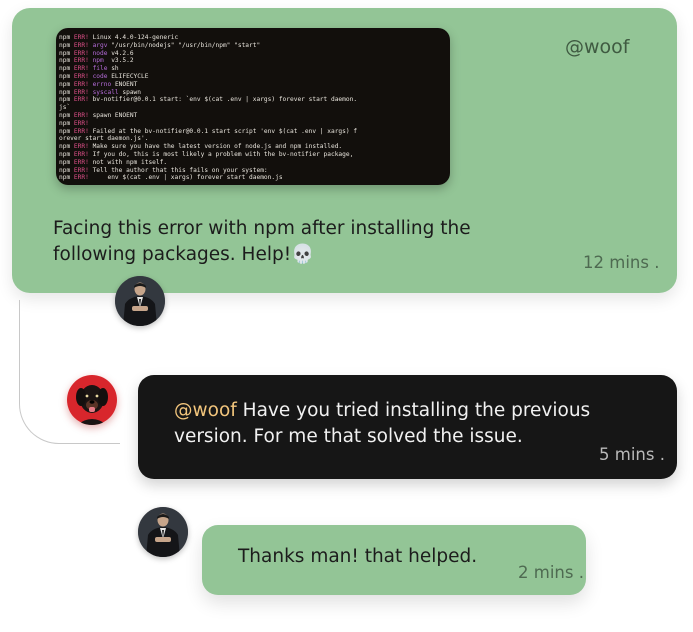 This screenshot has width=693, height=632. What do you see at coordinates (250, 61) in the screenshot?
I see `terminal-line: npm ERR! npm v3.5.2` at bounding box center [250, 61].